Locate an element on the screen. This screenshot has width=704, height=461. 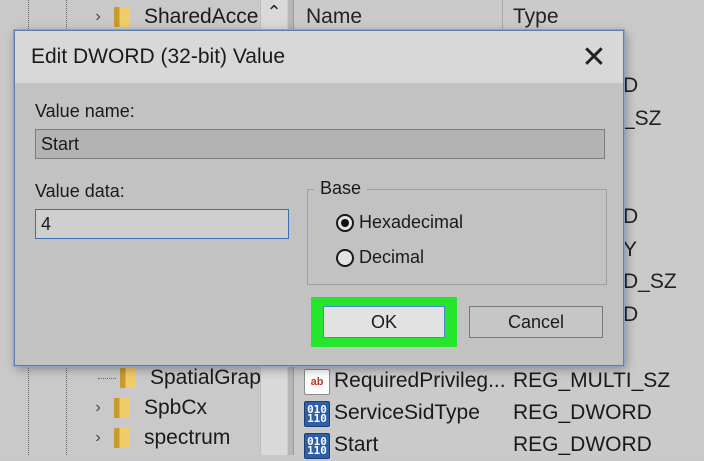
column-header-type: Type is located at coordinates (536, 17).